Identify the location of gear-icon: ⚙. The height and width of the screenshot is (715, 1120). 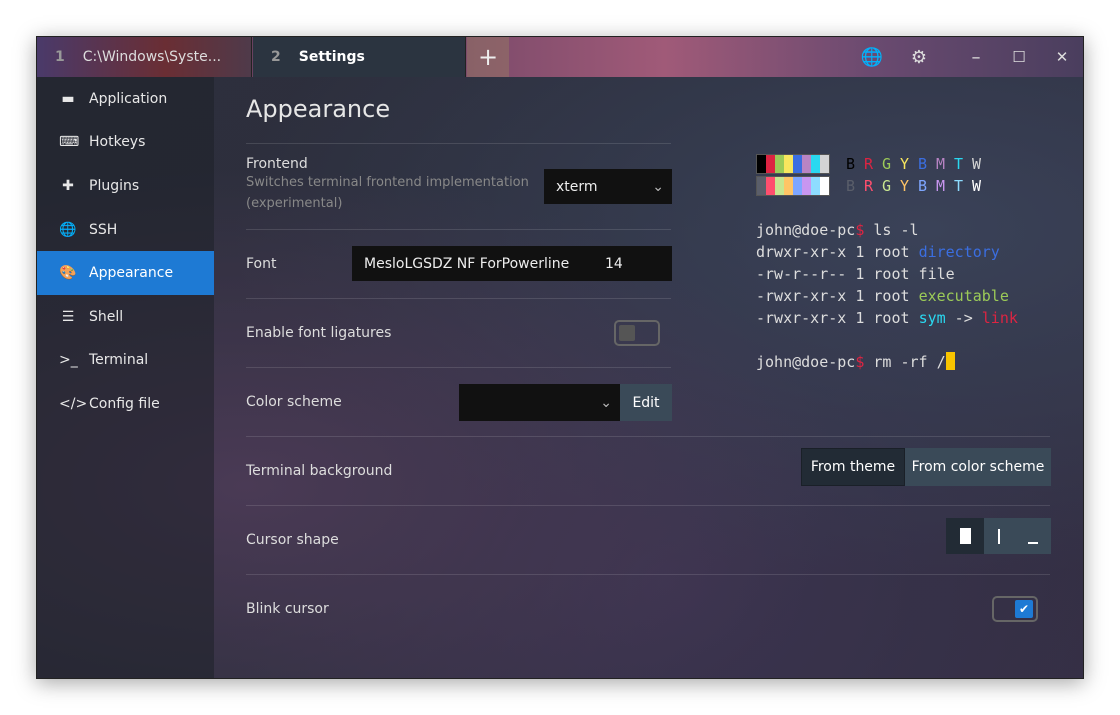
(919, 57).